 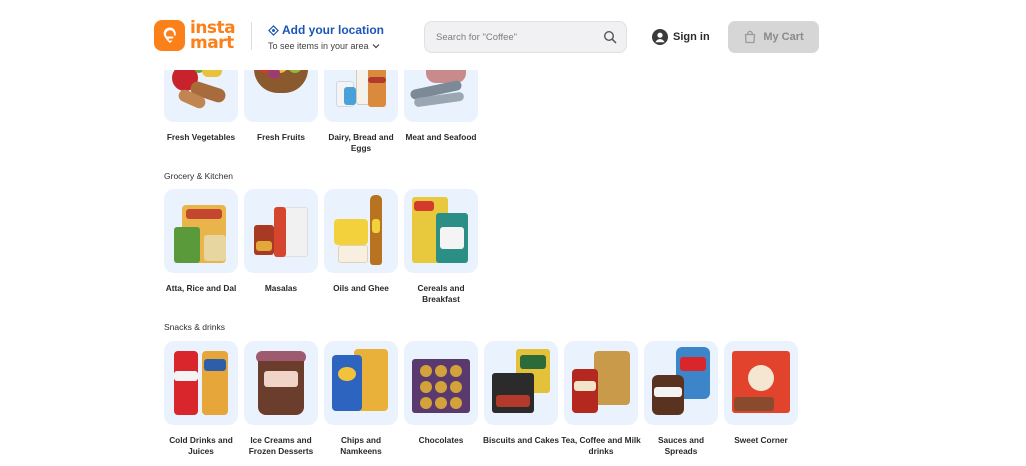 What do you see at coordinates (516, 37) in the screenshot?
I see `search-input` at bounding box center [516, 37].